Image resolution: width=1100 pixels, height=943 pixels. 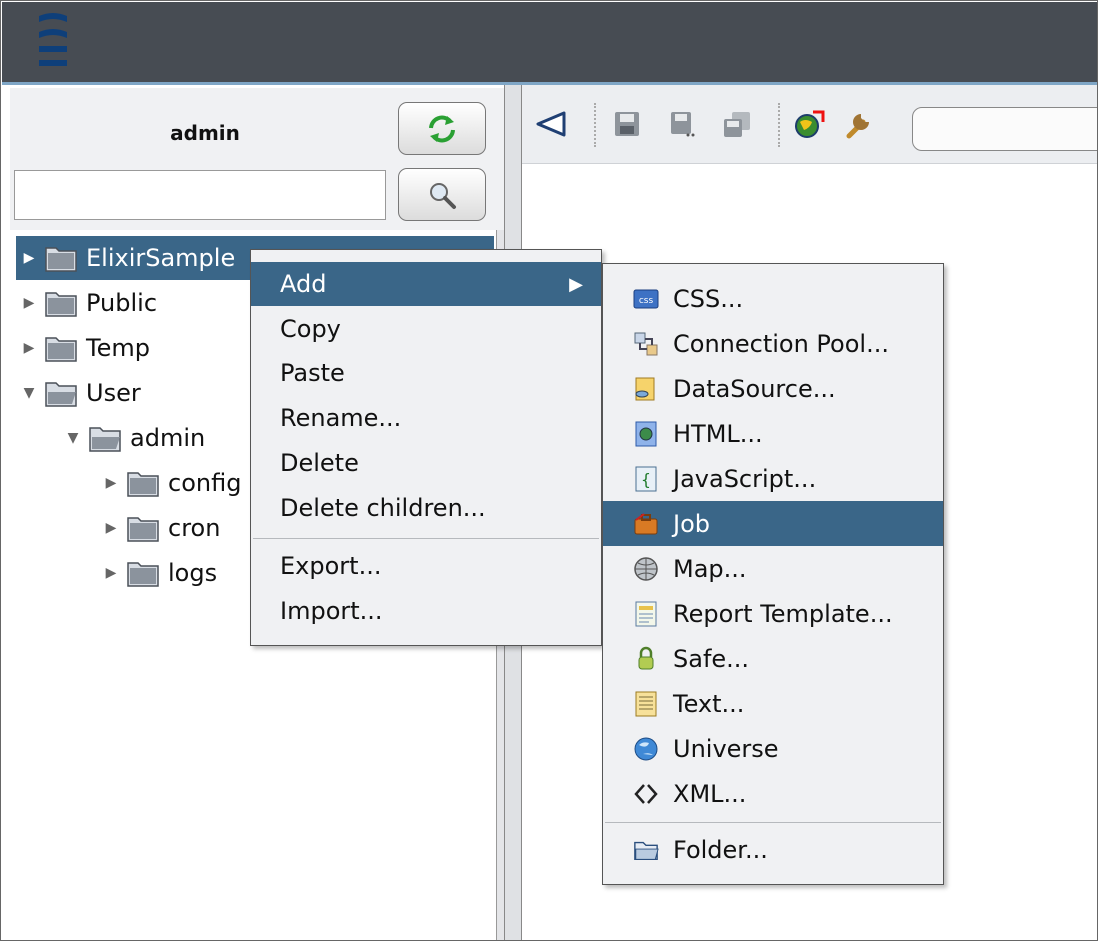 I want to click on save-as-button, so click(x=683, y=124).